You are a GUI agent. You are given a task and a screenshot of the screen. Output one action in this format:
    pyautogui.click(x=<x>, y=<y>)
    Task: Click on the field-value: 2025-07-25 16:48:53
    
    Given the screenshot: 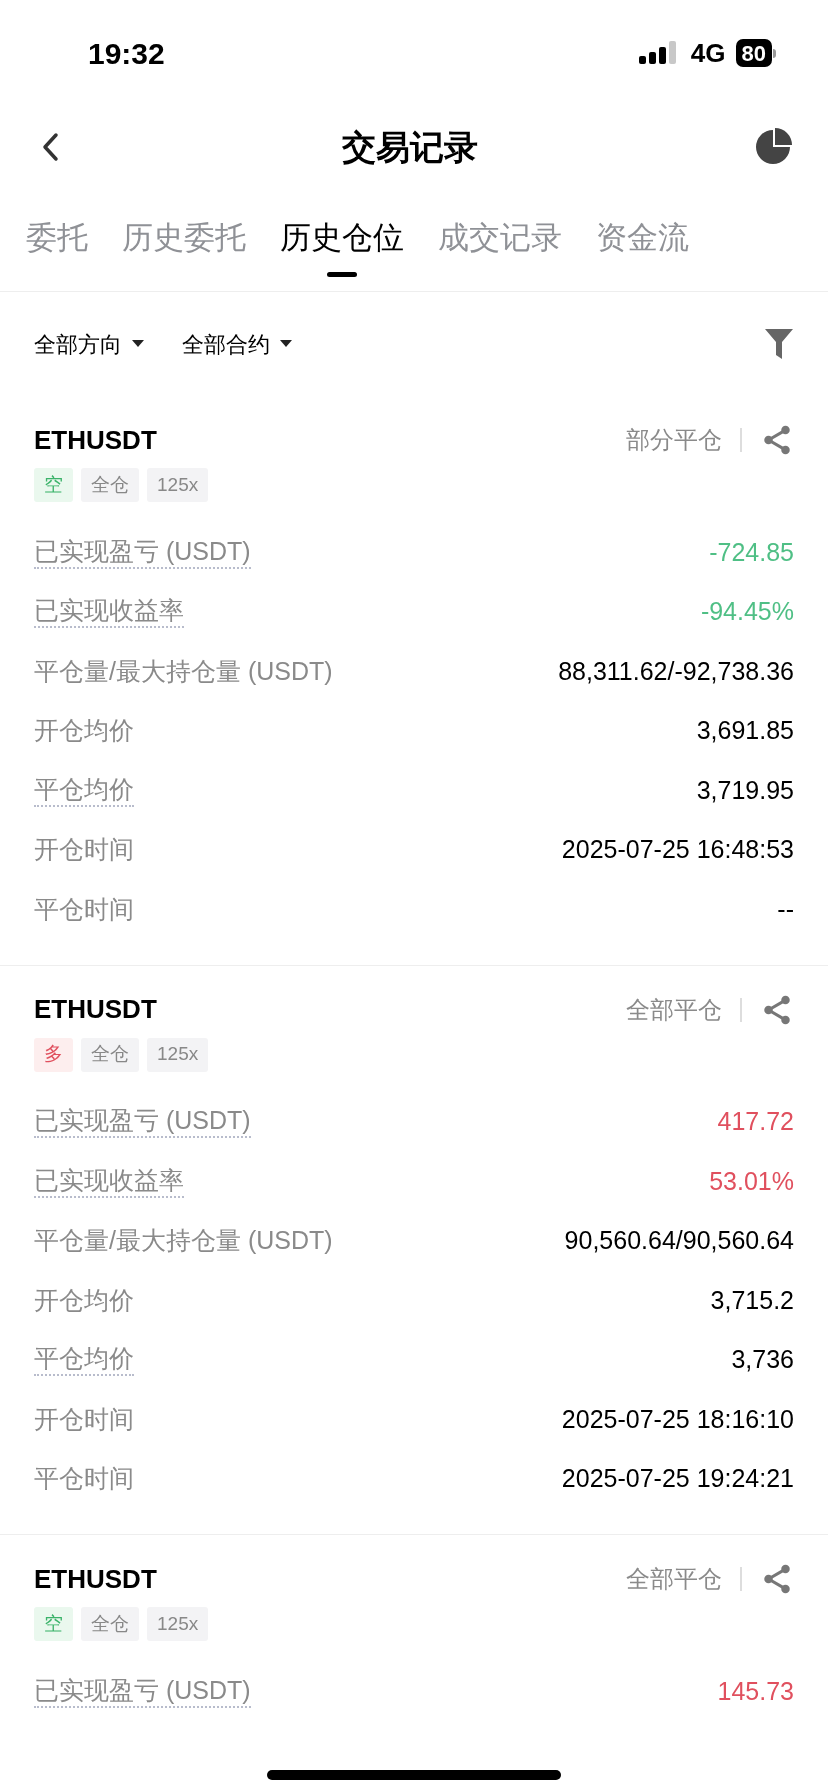 What is the action you would take?
    pyautogui.click(x=677, y=850)
    